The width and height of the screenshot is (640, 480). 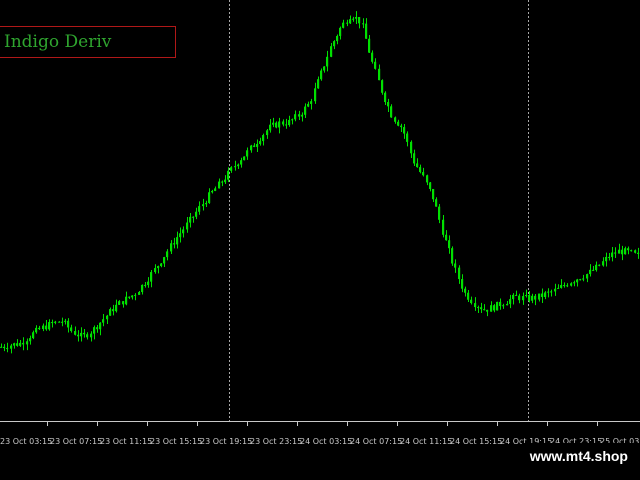 I want to click on time-axis-label: 24 Oct 03:15, so click(x=326, y=441).